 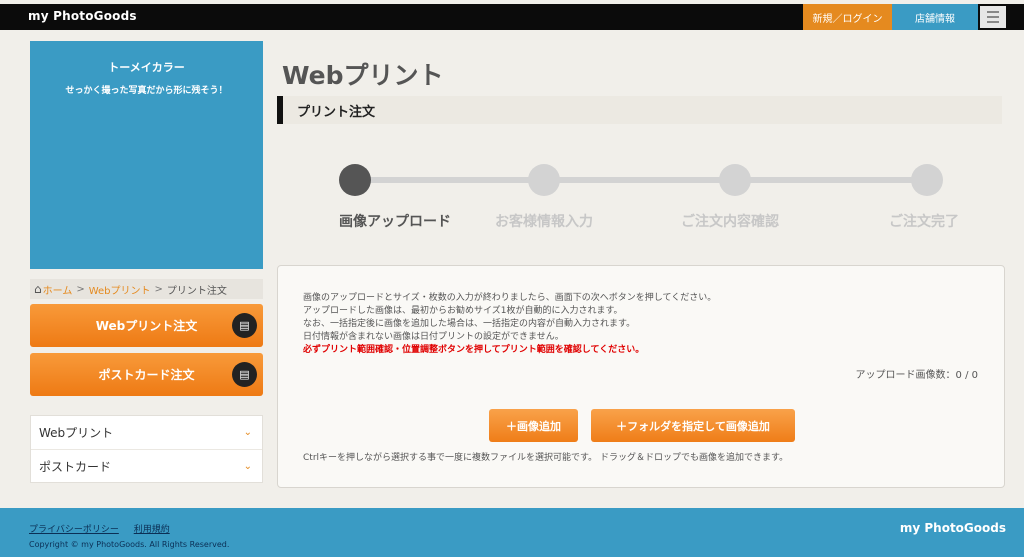 I want to click on webprint-order-button: Webプリント注文 ▤, so click(x=146, y=325).